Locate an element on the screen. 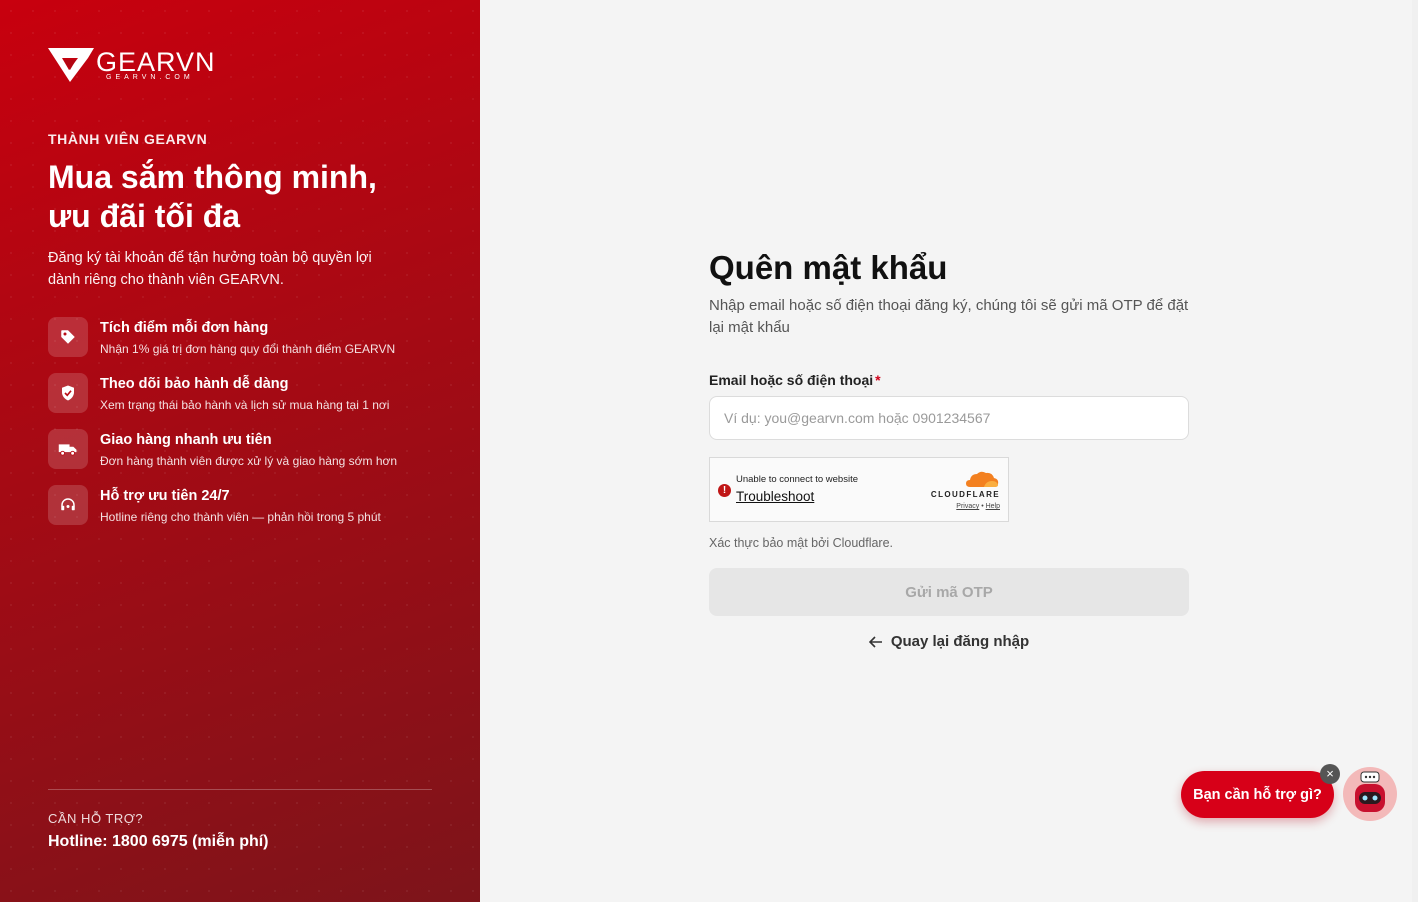 This screenshot has height=902, width=1418. gearvn-logo-icon is located at coordinates (71, 65).